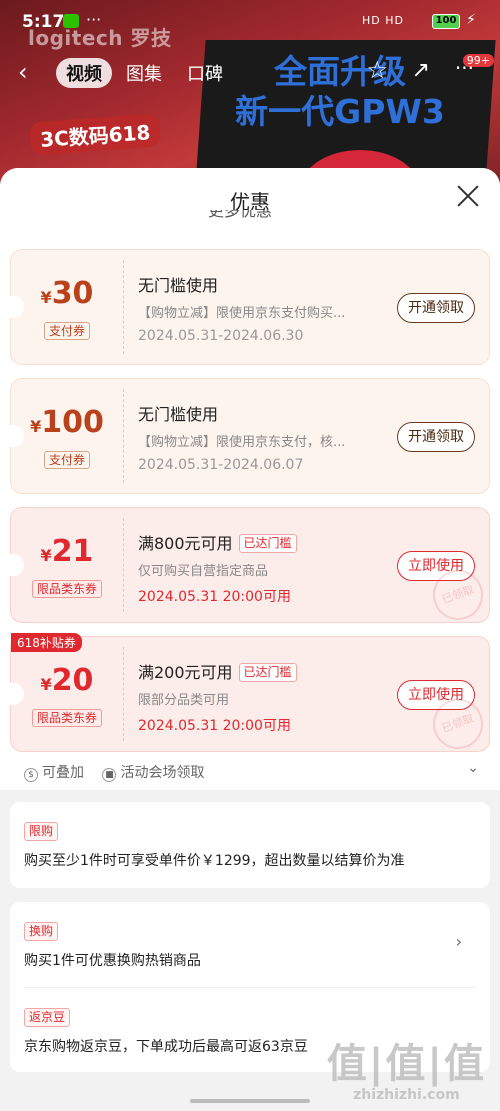  What do you see at coordinates (217, 671) in the screenshot?
I see `coupon-title: 满200元可用 已达门槛` at bounding box center [217, 671].